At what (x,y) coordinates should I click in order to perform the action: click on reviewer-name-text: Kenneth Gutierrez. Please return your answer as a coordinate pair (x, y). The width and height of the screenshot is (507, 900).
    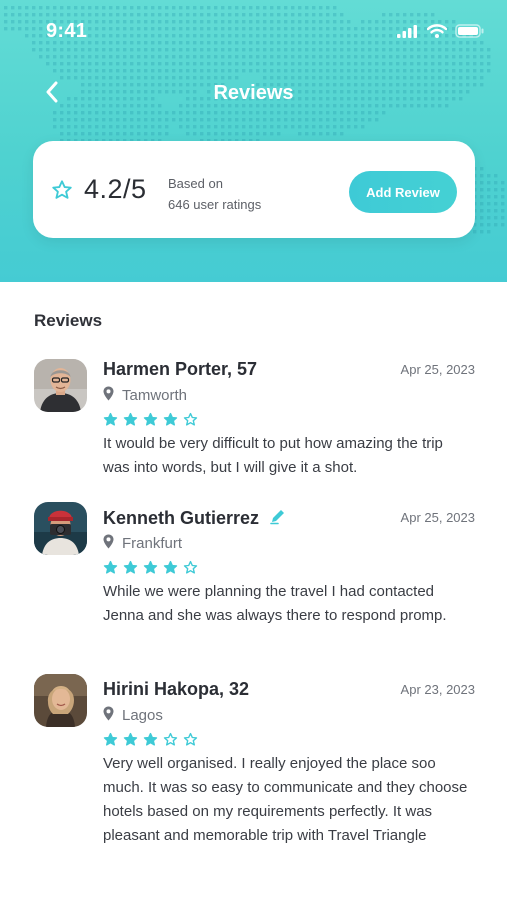
    Looking at the image, I should click on (181, 518).